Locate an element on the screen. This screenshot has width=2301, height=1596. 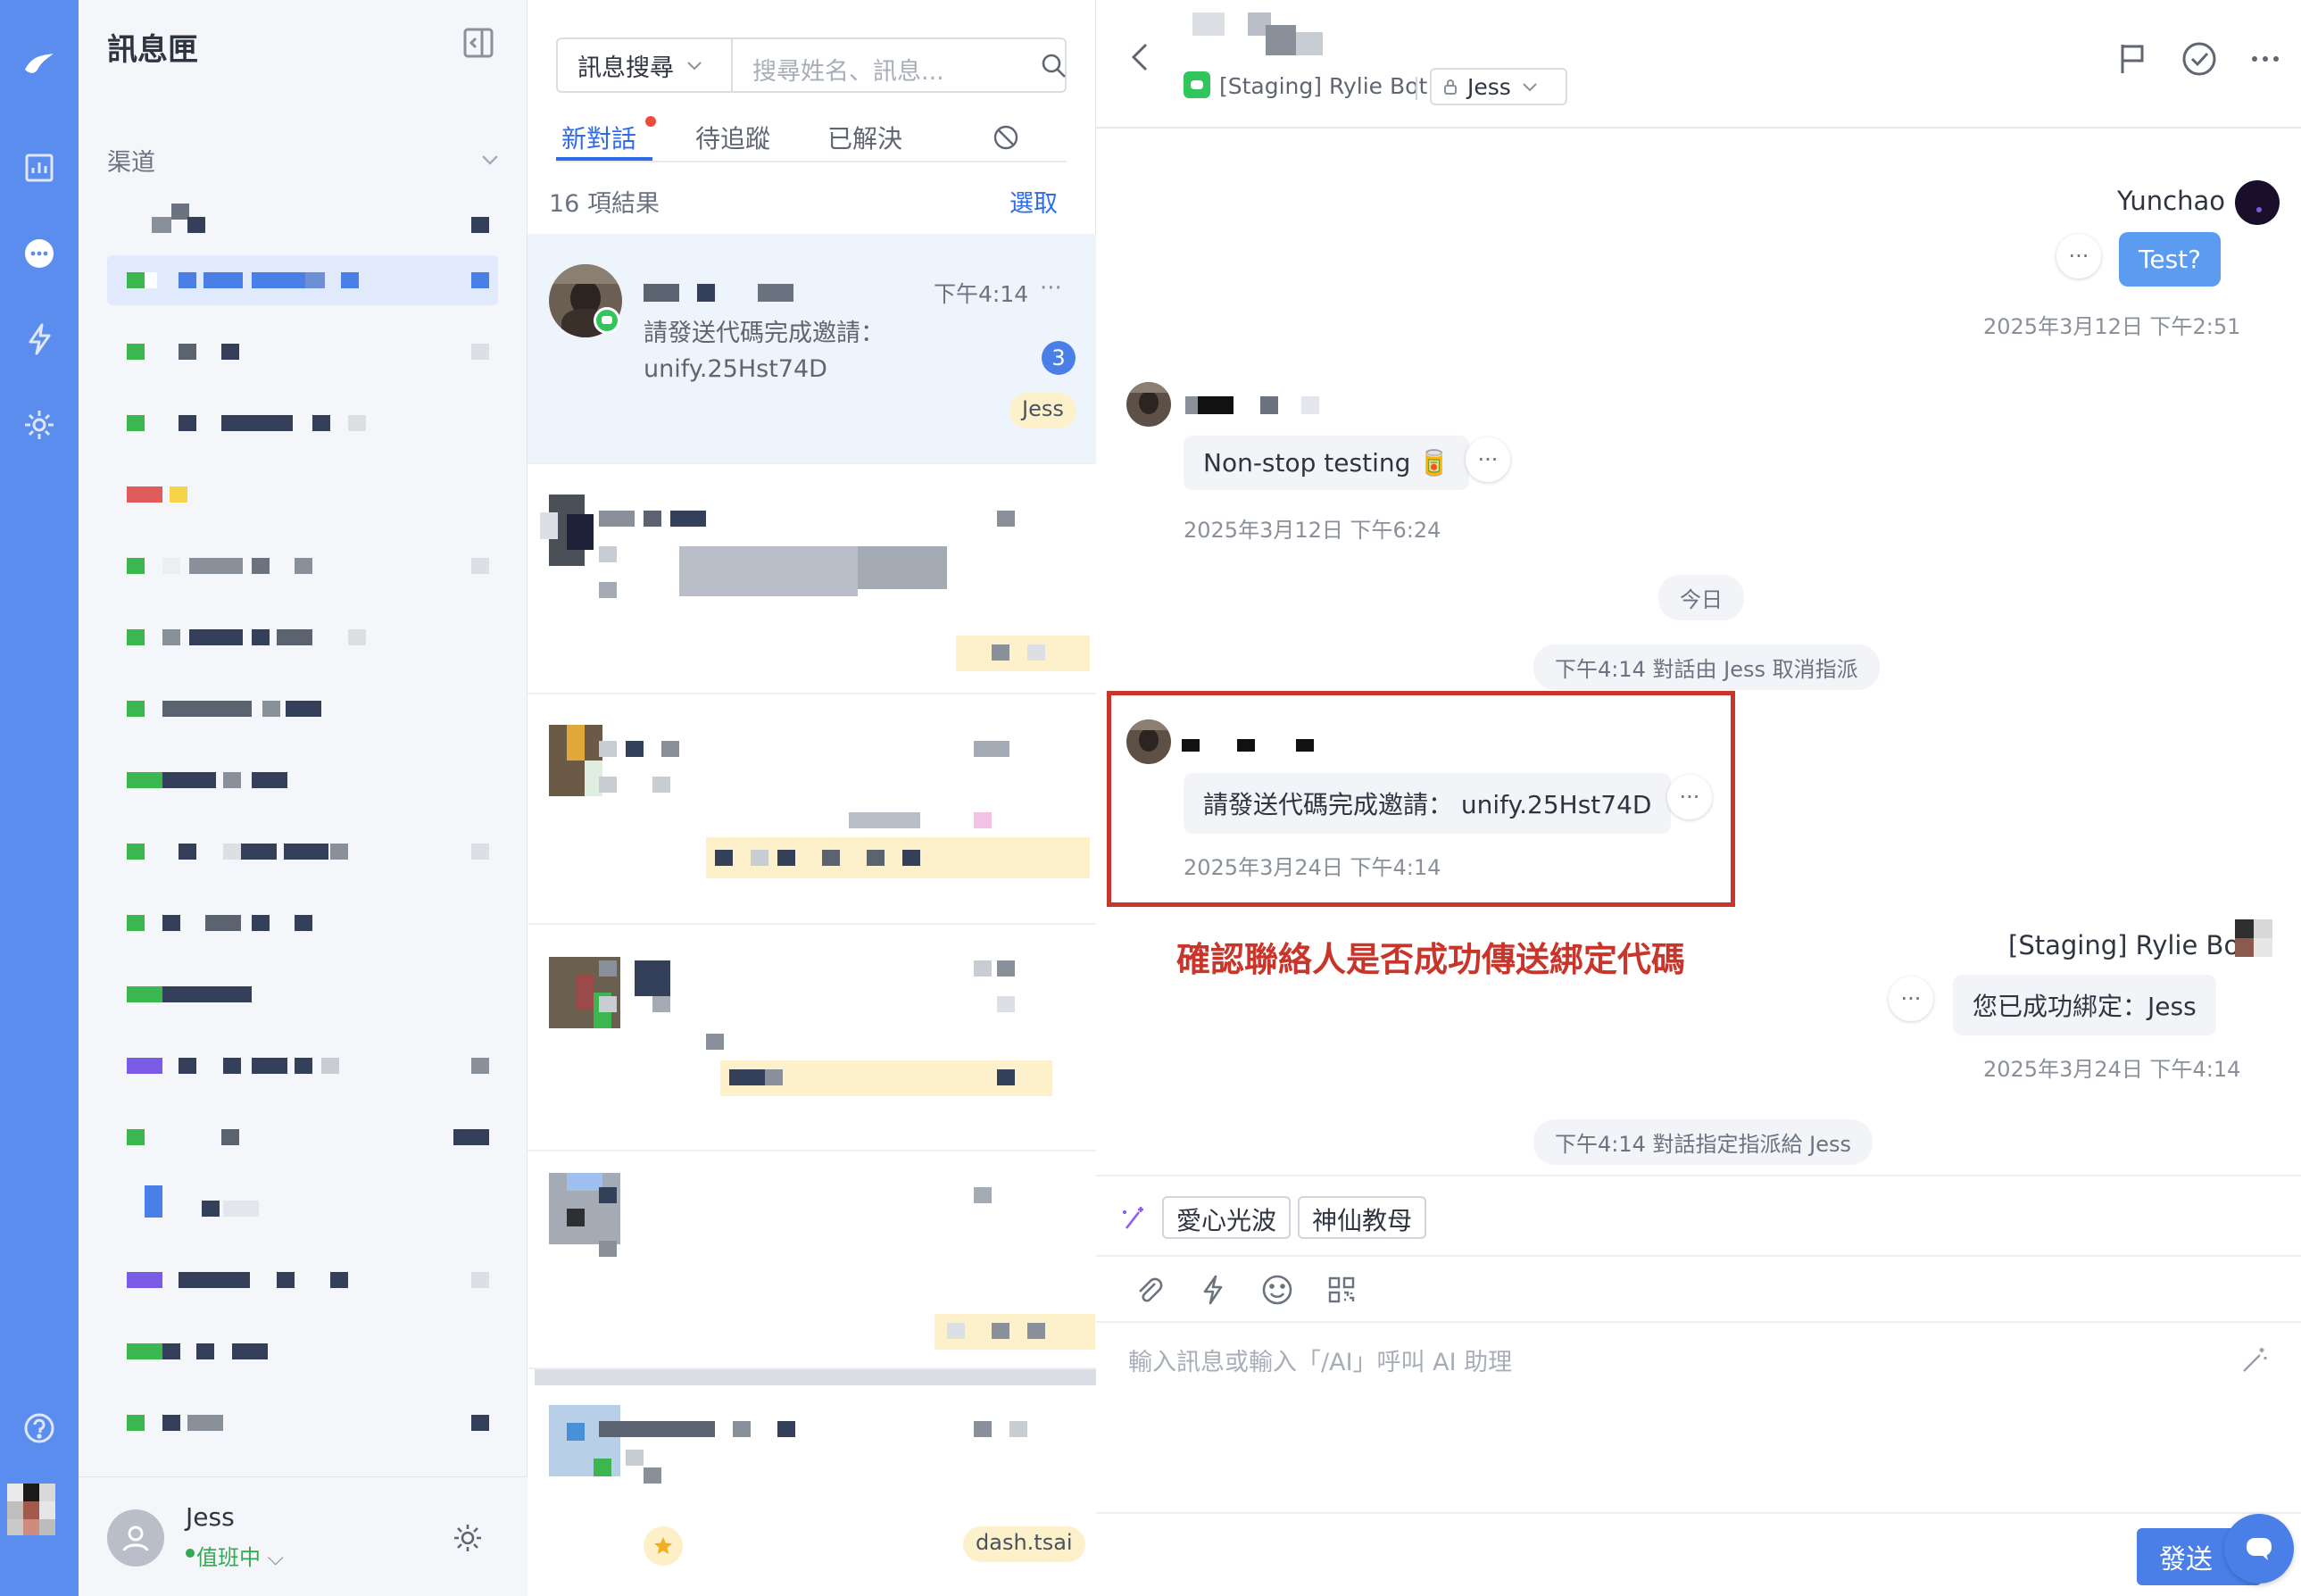
redacted-contact-name is located at coordinates (1309, 43).